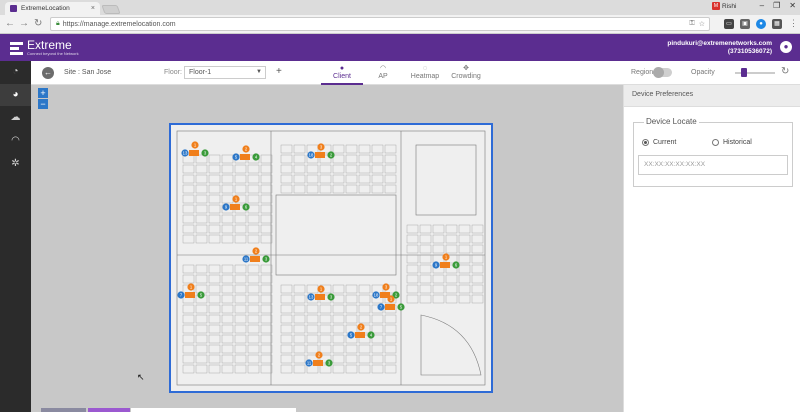  I want to click on browser-profile: M Rishi, so click(724, 6).